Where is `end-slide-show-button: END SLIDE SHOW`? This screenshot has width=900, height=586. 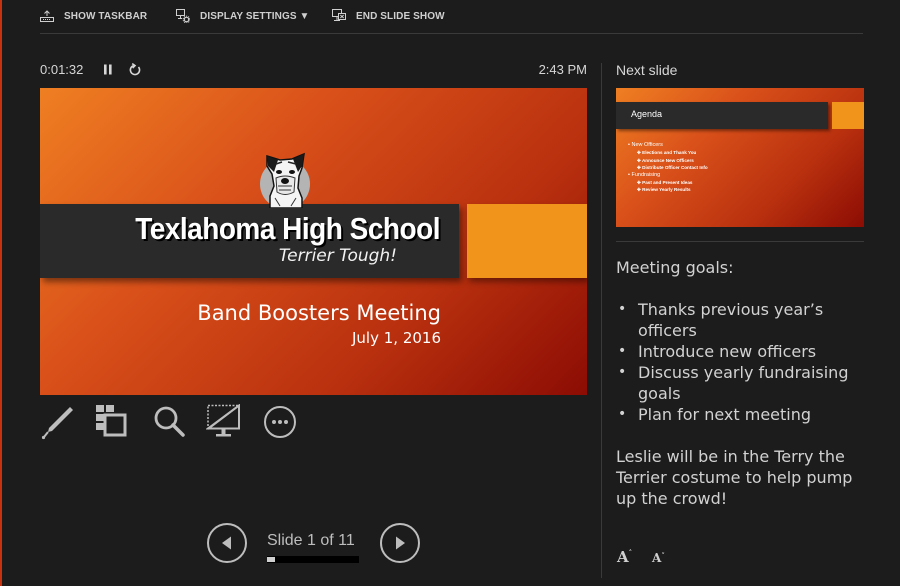
end-slide-show-button: END SLIDE SHOW is located at coordinates (388, 16).